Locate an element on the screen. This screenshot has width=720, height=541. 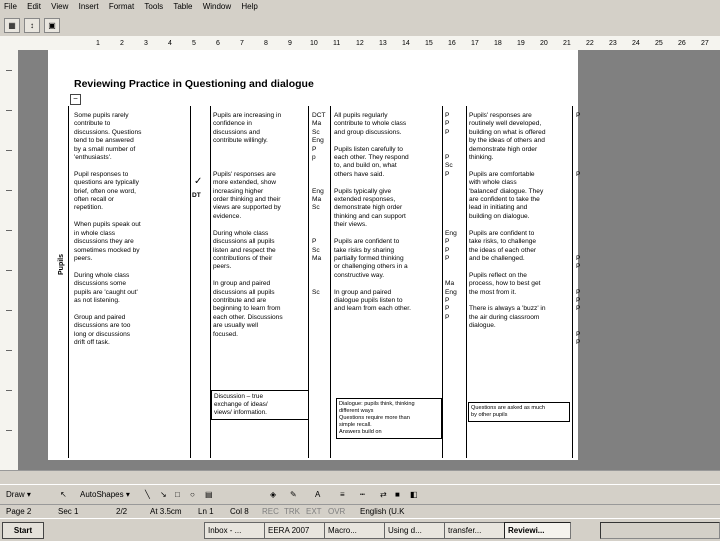
ruler-tick: 17 is located at coordinates (475, 43).